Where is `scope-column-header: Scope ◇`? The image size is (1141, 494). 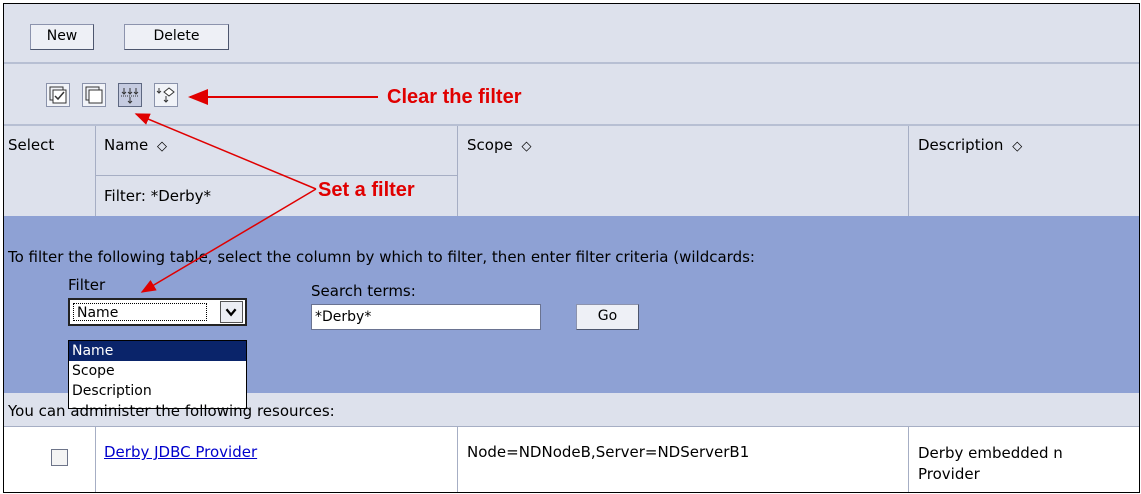 scope-column-header: Scope ◇ is located at coordinates (499, 145).